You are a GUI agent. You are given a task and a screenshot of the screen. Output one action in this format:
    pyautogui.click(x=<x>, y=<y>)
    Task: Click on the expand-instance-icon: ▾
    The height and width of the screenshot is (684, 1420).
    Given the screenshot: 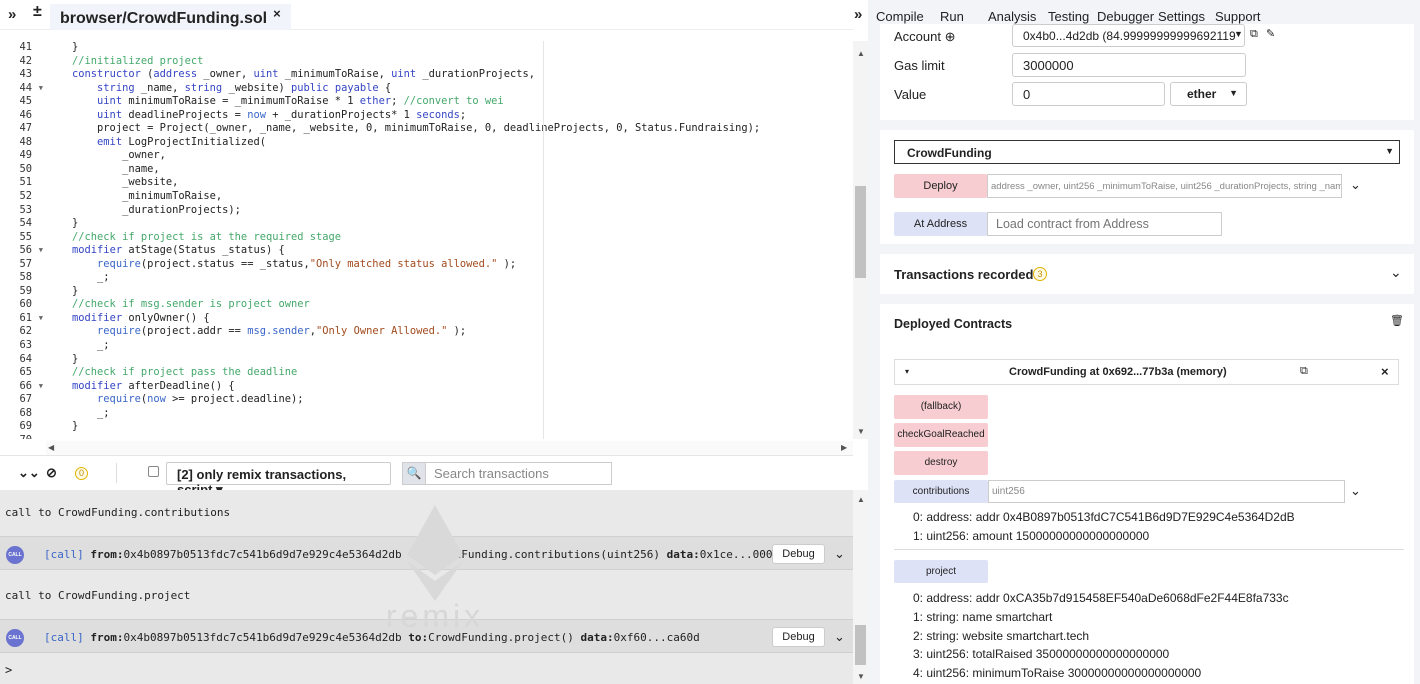 What is the action you would take?
    pyautogui.click(x=907, y=371)
    